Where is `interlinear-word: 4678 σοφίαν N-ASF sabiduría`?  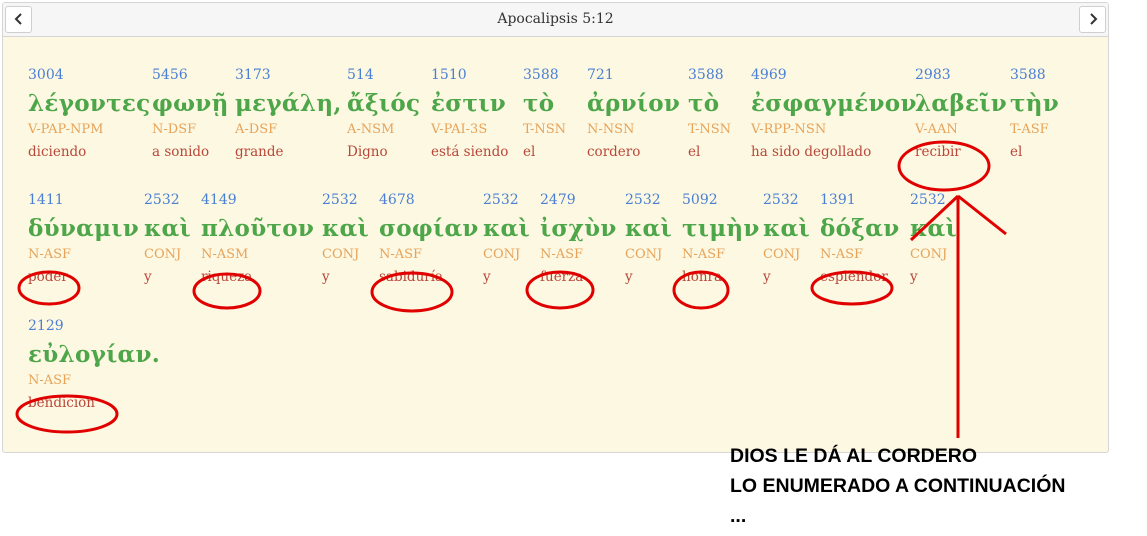 interlinear-word: 4678 σοφίαν N-ASF sabiduría is located at coordinates (429, 238).